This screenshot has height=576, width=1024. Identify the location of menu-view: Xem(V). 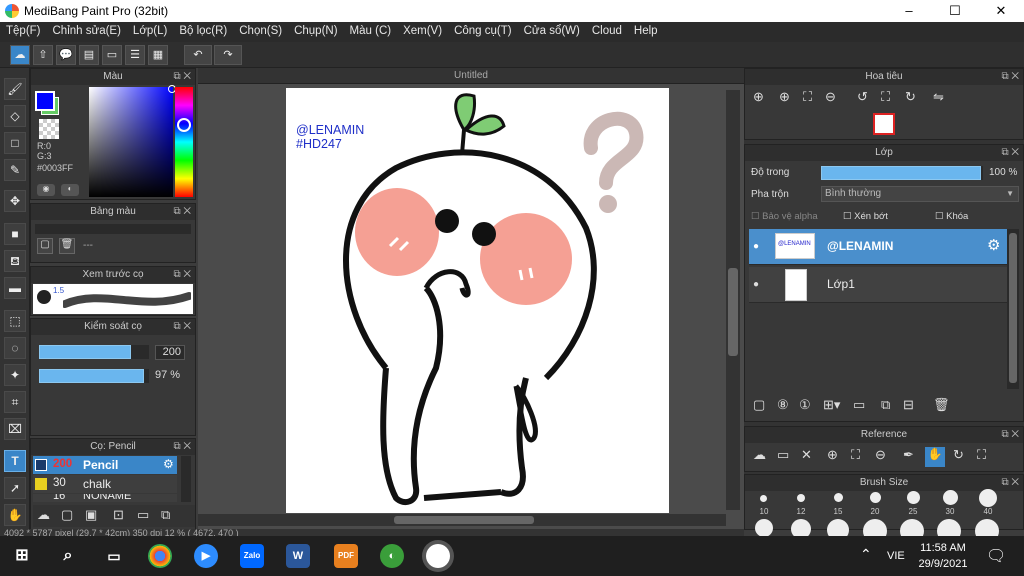
(422, 29).